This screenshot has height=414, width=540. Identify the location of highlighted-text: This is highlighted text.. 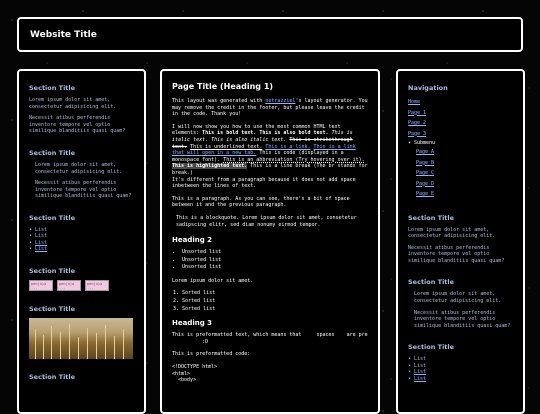
(210, 166).